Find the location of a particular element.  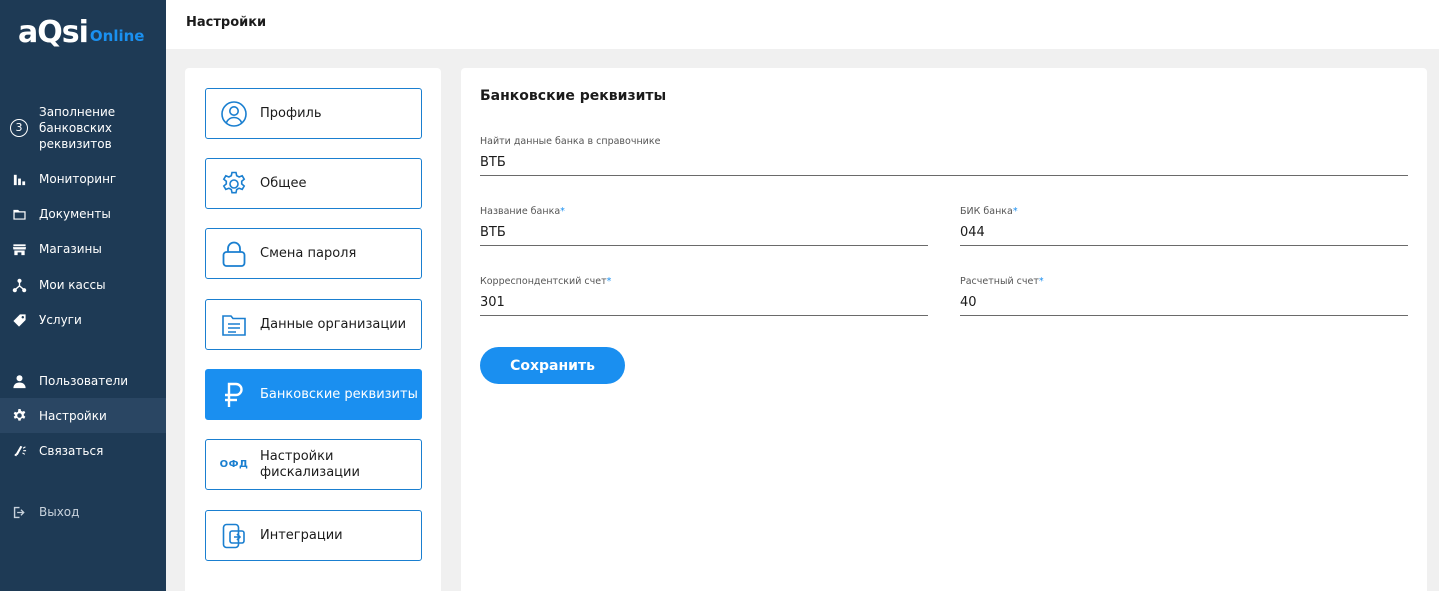

sidebar-item-label: Документы is located at coordinates (75, 214).